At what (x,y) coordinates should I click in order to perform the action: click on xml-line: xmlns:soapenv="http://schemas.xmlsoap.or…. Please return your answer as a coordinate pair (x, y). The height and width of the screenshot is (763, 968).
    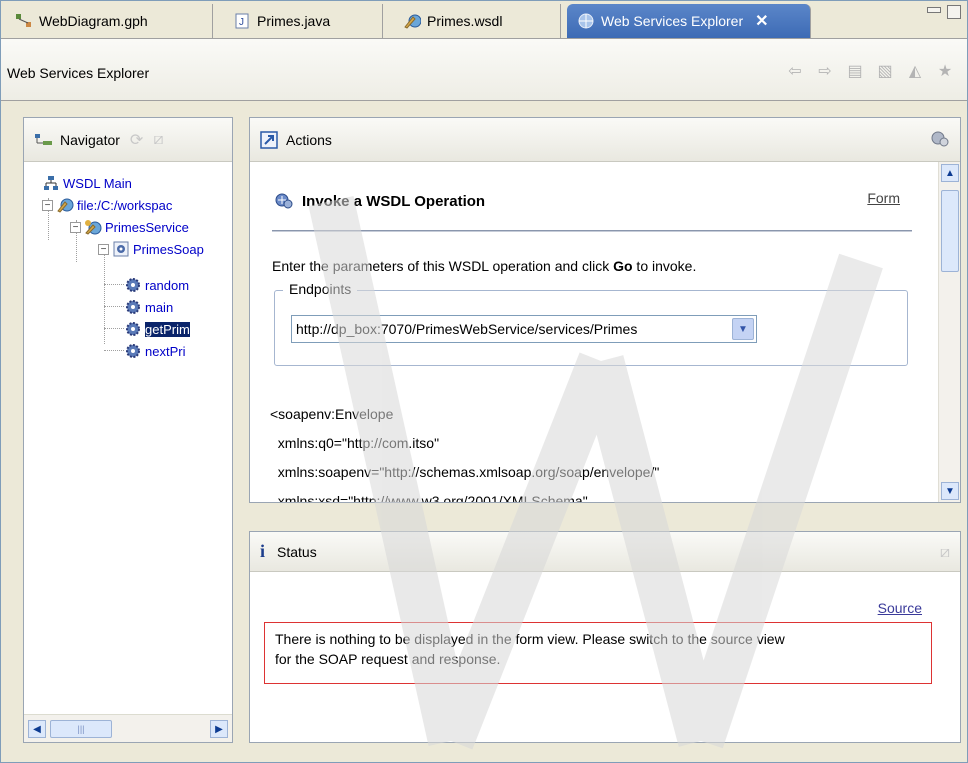
    Looking at the image, I should click on (465, 472).